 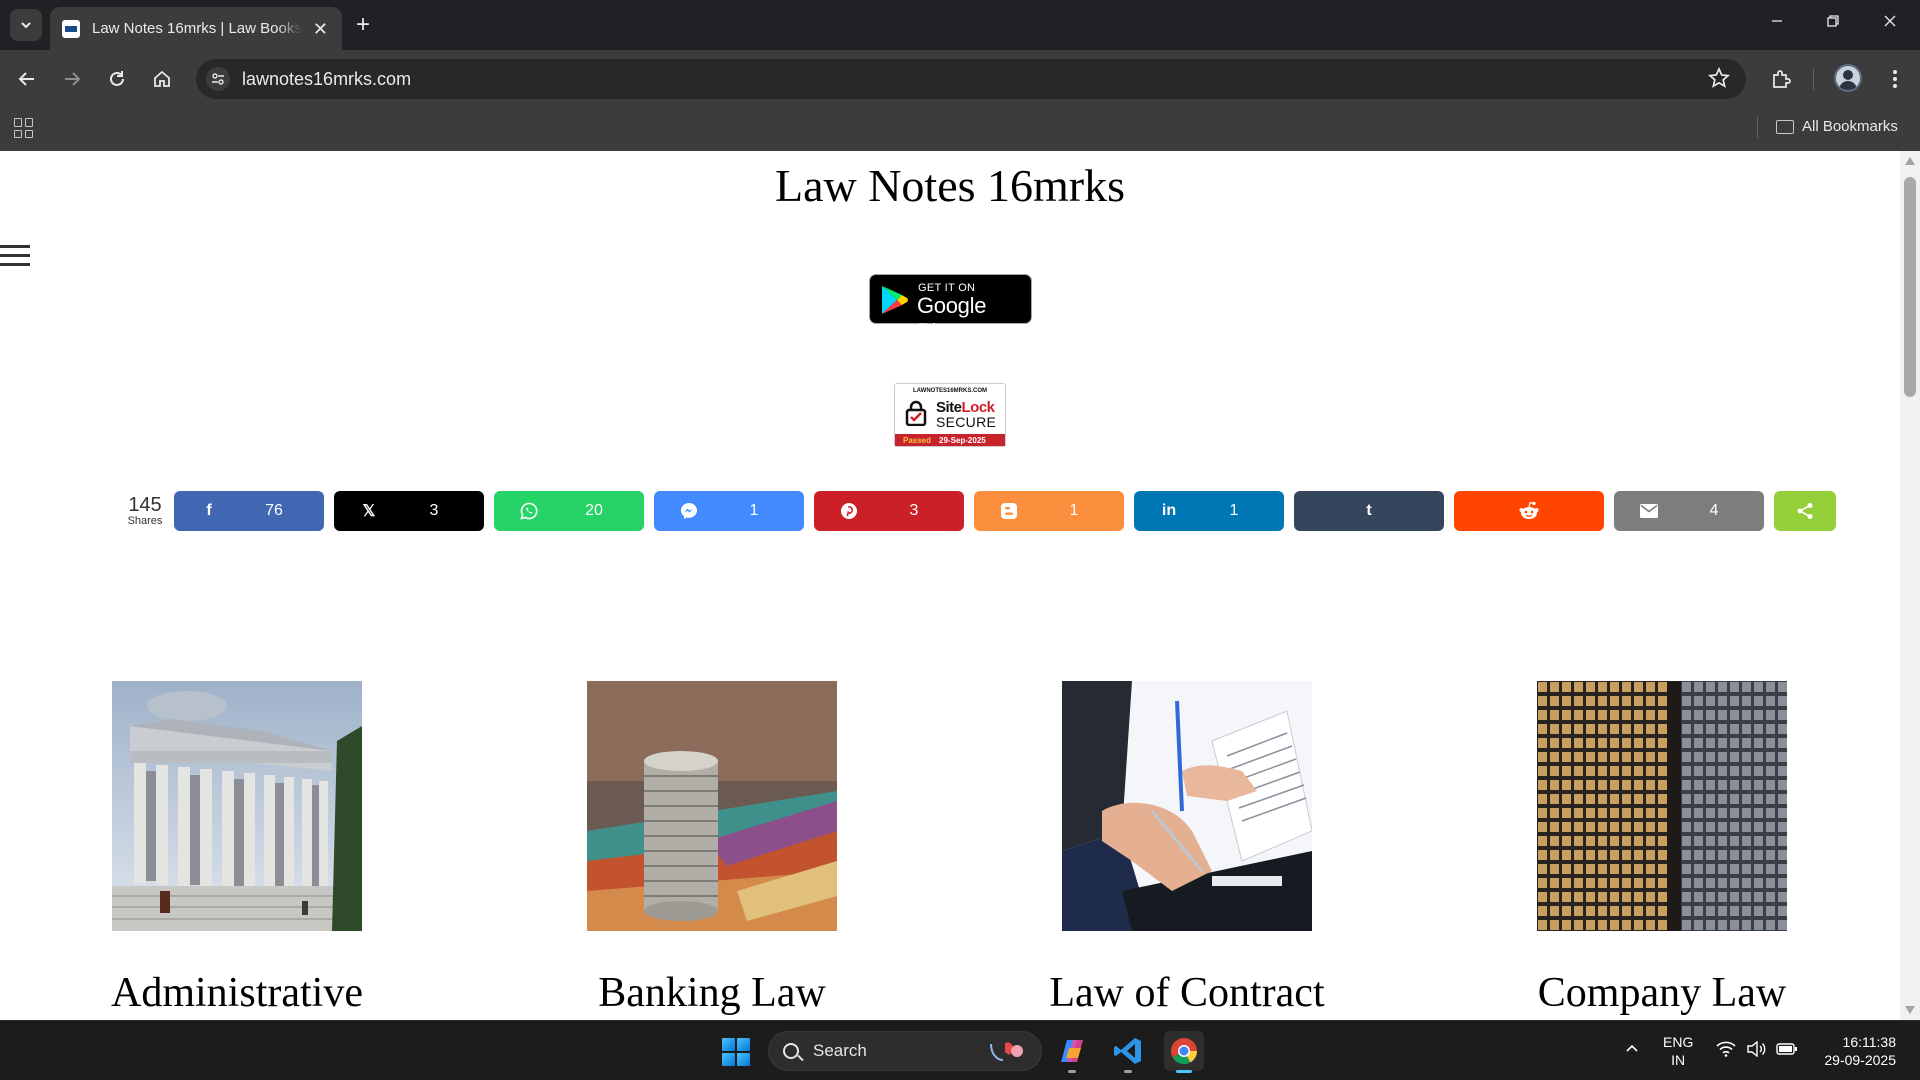 I want to click on forward-button, so click(x=72, y=79).